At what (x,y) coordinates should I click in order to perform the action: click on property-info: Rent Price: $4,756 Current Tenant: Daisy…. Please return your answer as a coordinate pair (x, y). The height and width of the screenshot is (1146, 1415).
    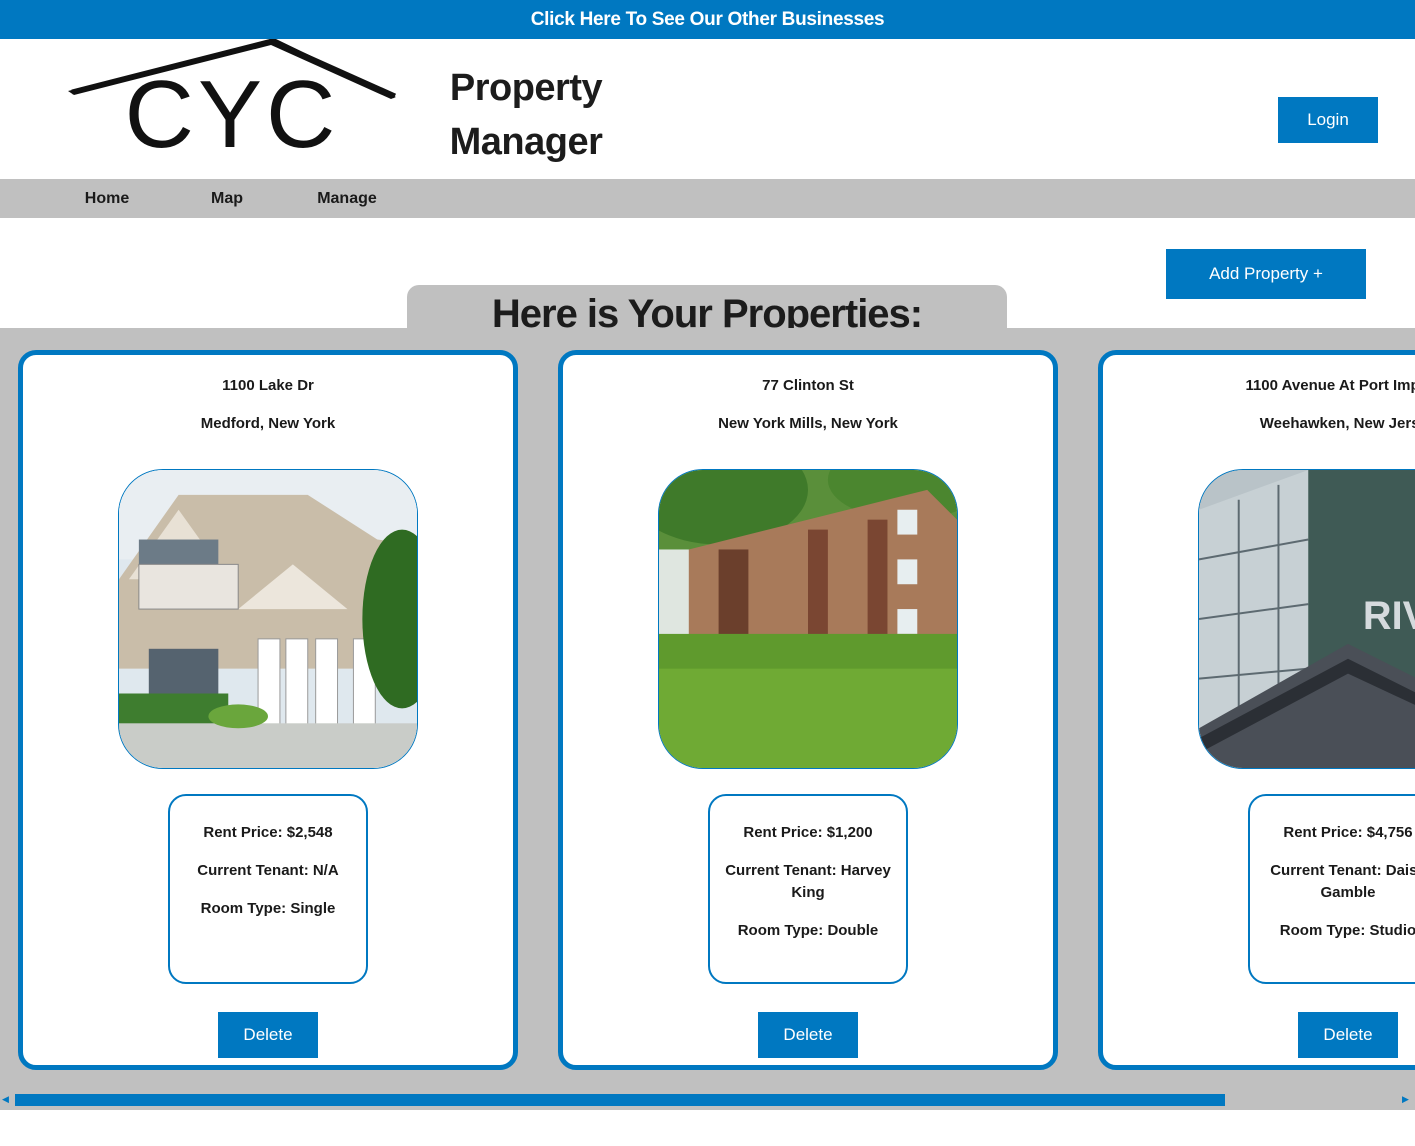
    Looking at the image, I should click on (1331, 889).